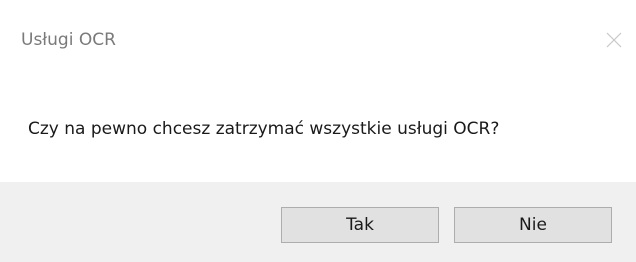  I want to click on close-button, so click(616, 40).